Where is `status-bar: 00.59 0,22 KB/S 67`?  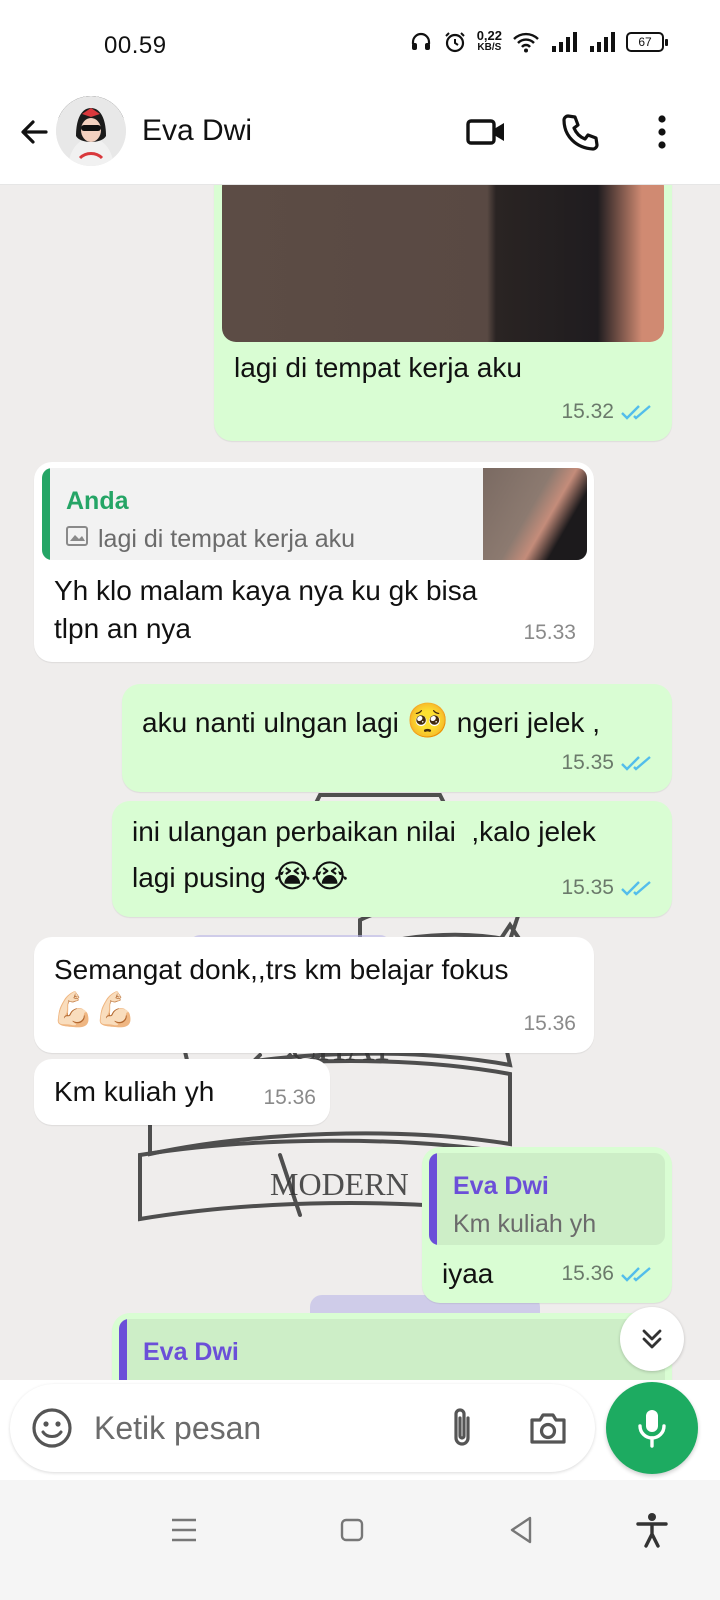
status-bar: 00.59 0,22 KB/S 67 is located at coordinates (360, 45).